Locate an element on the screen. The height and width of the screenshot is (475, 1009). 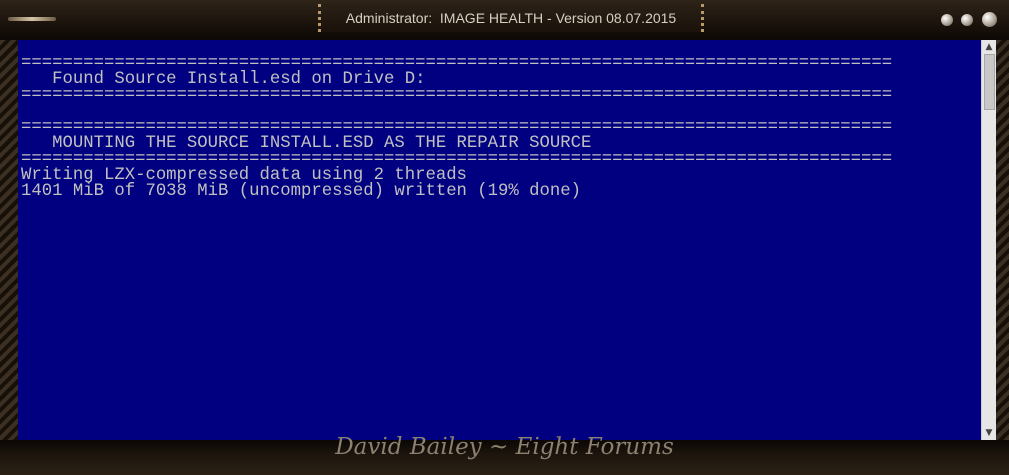
frame-left-border is located at coordinates (9, 240).